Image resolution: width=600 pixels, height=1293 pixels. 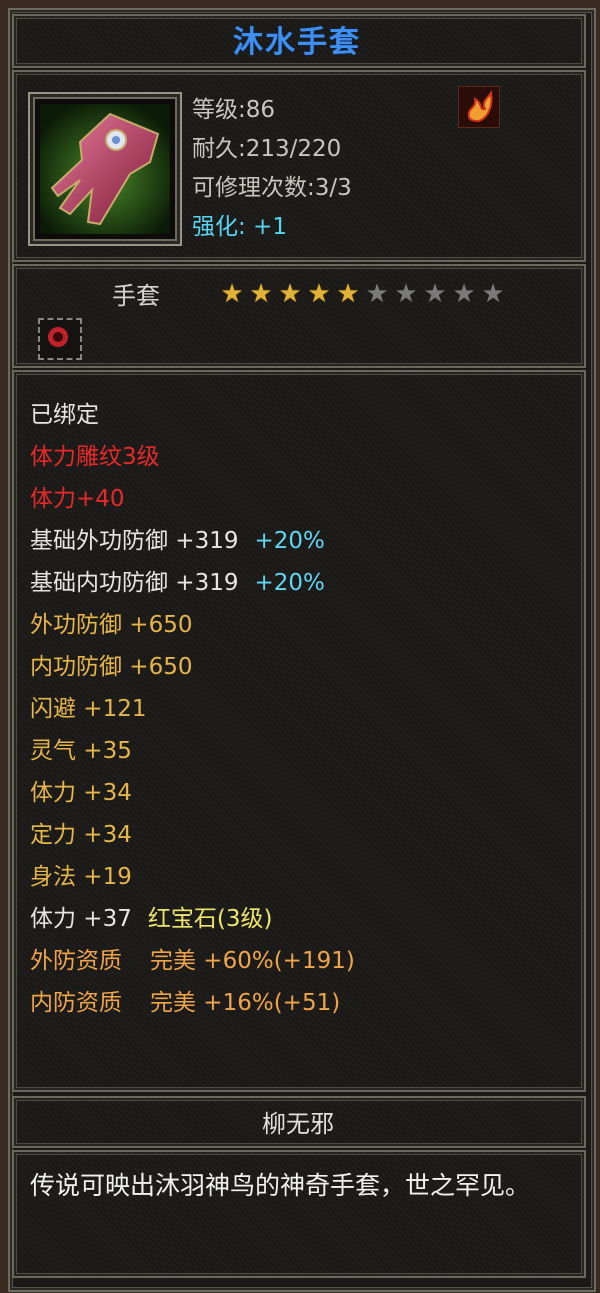 I want to click on attribute-line: 灵气 +35, so click(x=300, y=751).